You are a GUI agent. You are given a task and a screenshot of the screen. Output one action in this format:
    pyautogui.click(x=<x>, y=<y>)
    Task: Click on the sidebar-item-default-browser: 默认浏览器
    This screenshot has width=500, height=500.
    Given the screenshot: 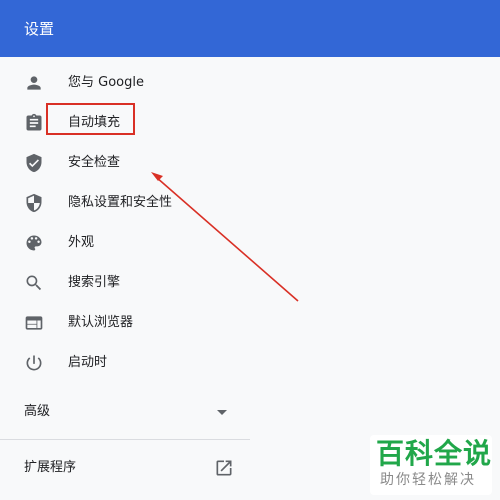 What is the action you would take?
    pyautogui.click(x=125, y=323)
    